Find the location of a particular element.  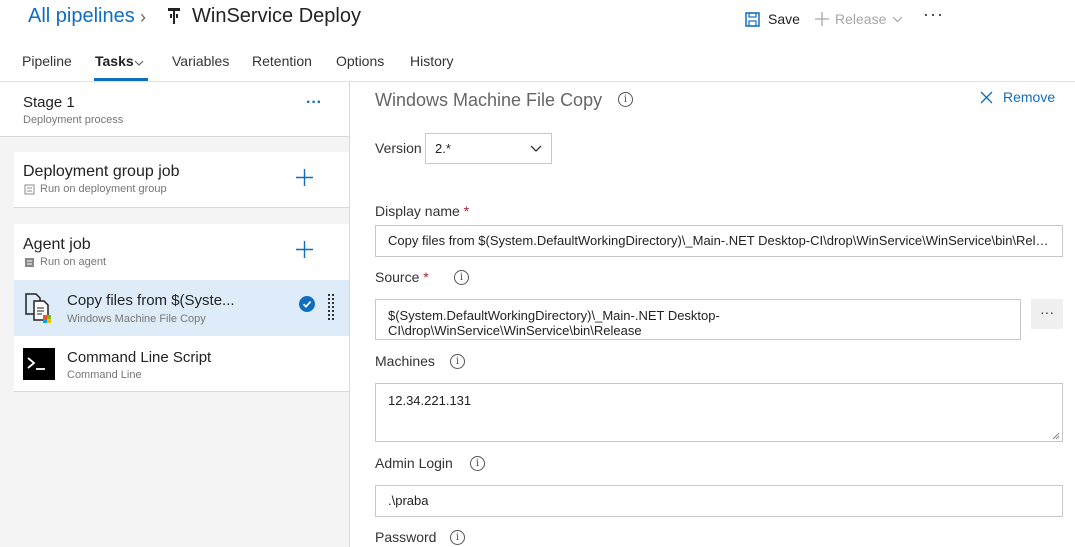

page-title: WinService Deploy is located at coordinates (276, 16).